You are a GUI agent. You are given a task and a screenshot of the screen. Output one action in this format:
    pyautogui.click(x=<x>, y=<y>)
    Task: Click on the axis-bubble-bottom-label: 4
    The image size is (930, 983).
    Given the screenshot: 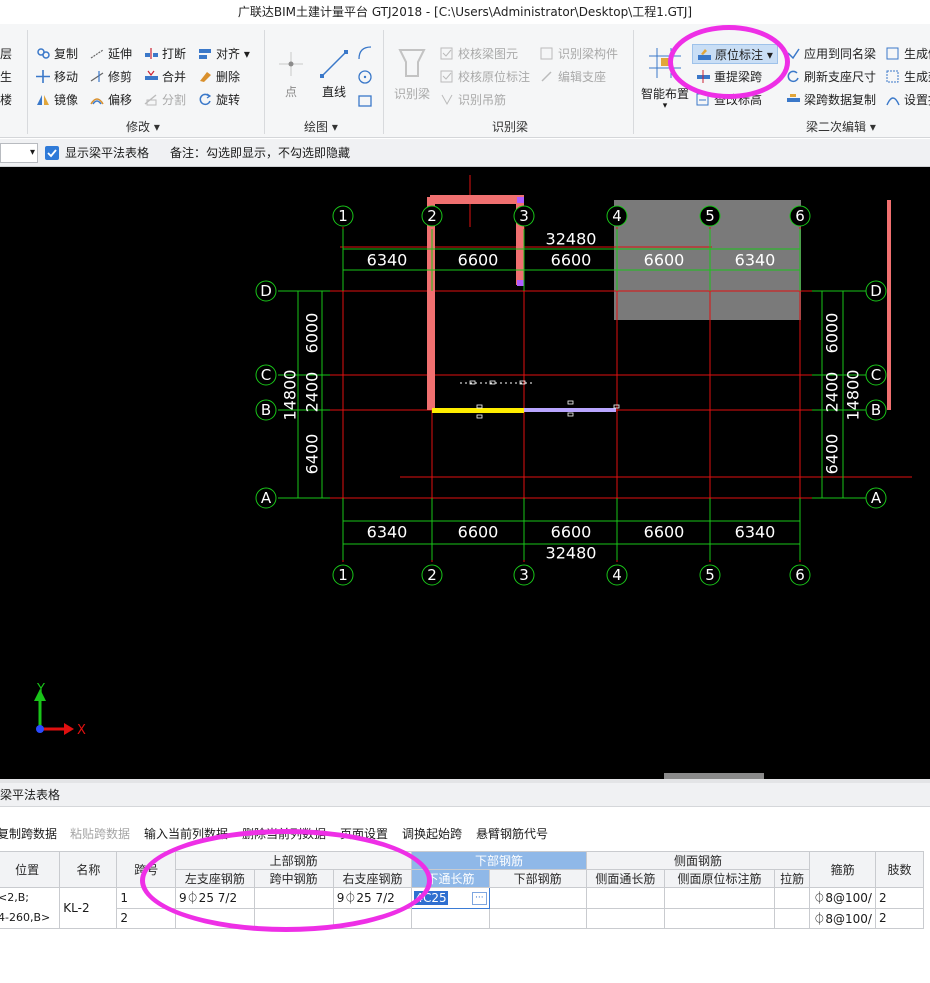 What is the action you would take?
    pyautogui.click(x=617, y=575)
    